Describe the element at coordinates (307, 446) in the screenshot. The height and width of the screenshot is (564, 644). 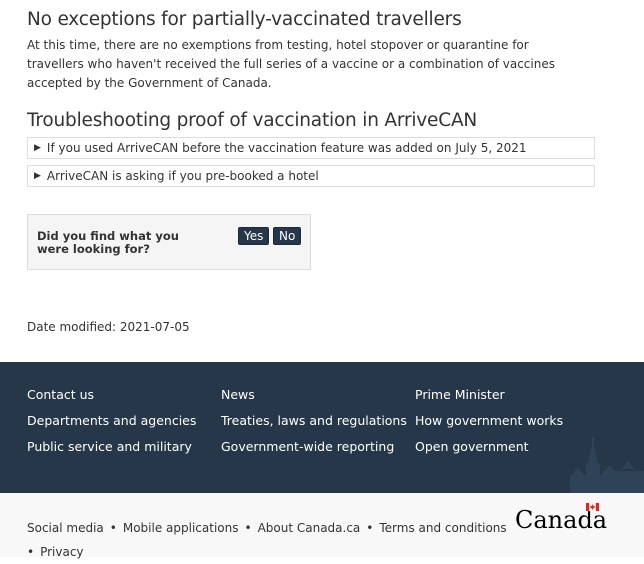
I see `footer-link-reporting: Government-wide reporting` at that location.